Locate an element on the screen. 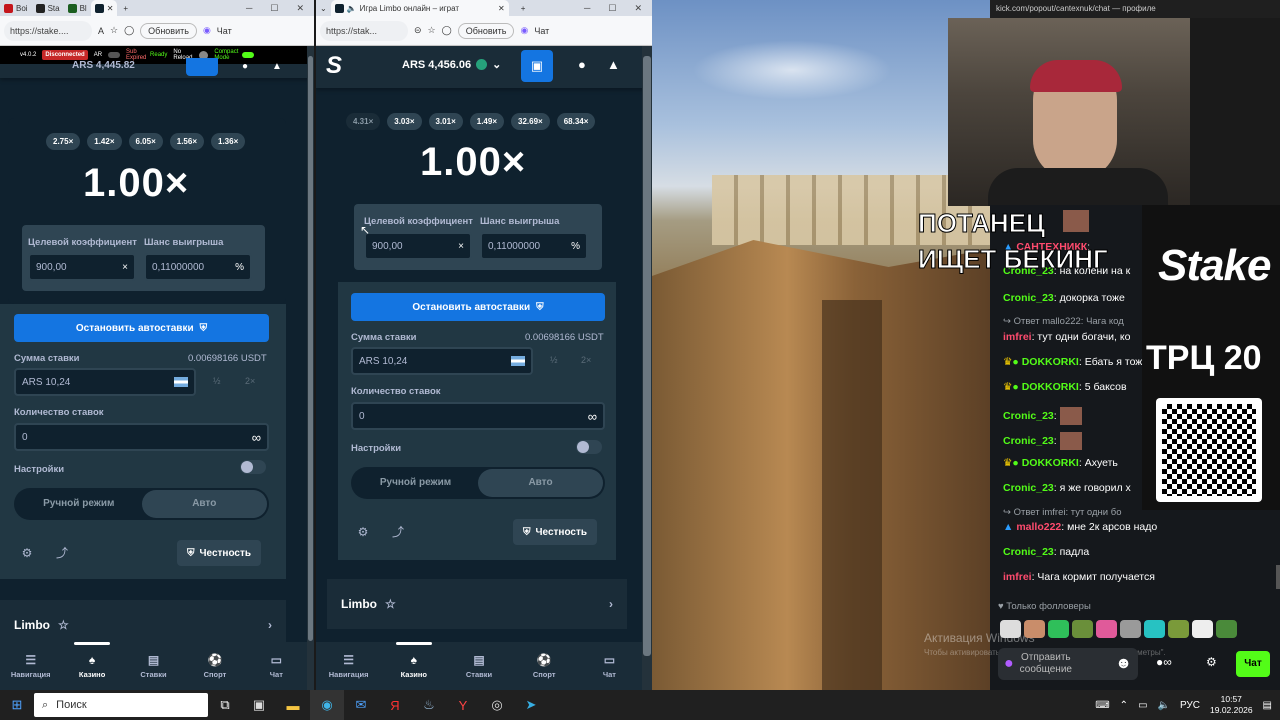  store-icon: ▣ is located at coordinates (259, 705).